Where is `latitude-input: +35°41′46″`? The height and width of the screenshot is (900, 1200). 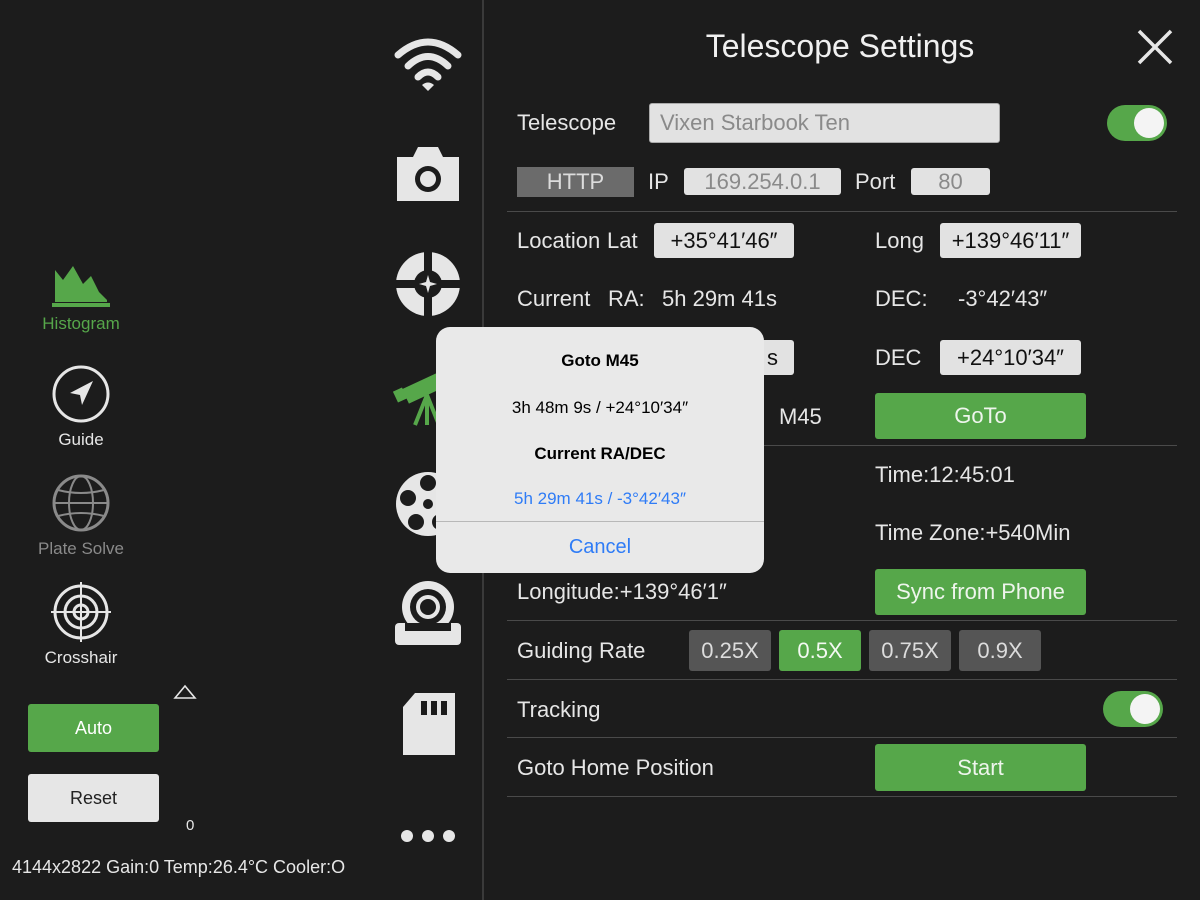 latitude-input: +35°41′46″ is located at coordinates (724, 240).